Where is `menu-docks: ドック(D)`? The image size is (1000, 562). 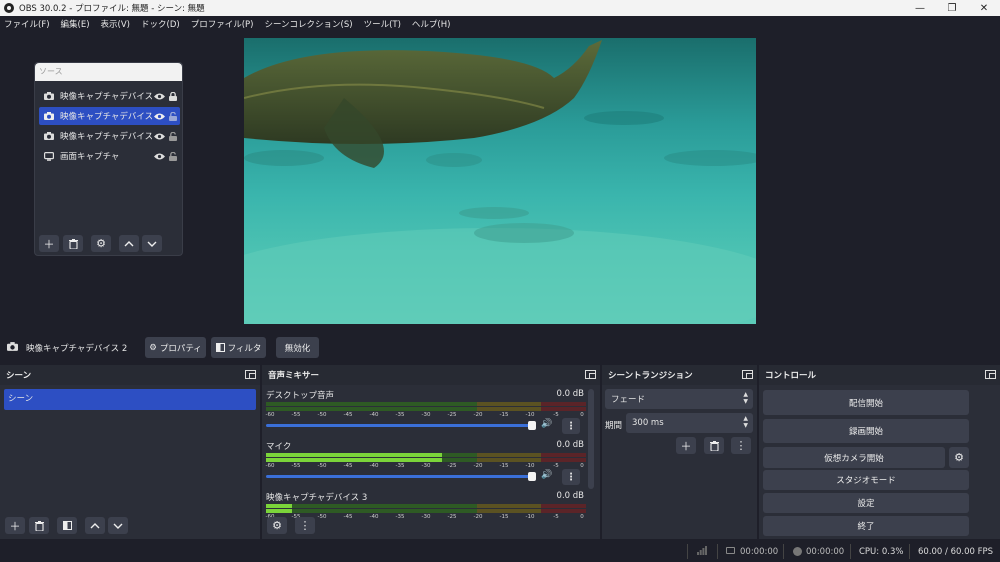 menu-docks: ドック(D) is located at coordinates (160, 24).